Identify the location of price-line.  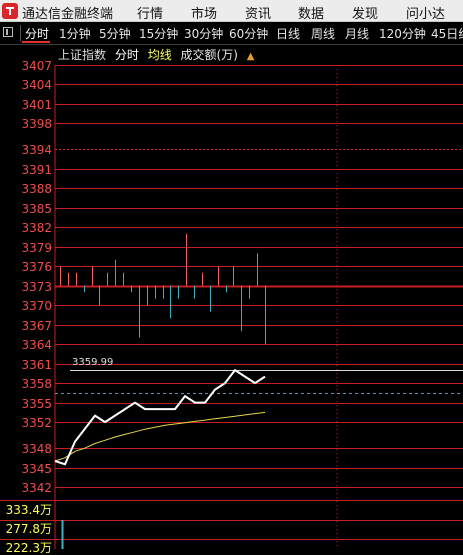
(160, 417).